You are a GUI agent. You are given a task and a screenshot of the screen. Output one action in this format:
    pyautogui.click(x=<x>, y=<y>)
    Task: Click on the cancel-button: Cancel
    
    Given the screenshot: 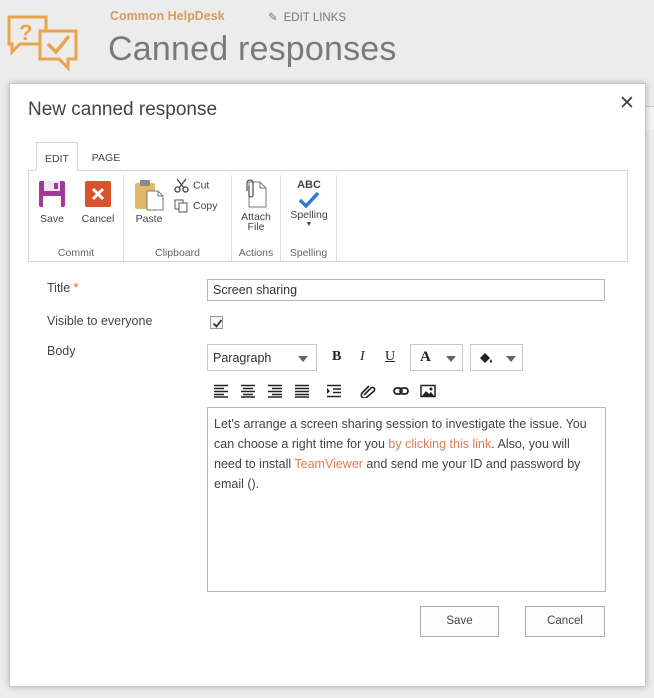 What is the action you would take?
    pyautogui.click(x=565, y=621)
    